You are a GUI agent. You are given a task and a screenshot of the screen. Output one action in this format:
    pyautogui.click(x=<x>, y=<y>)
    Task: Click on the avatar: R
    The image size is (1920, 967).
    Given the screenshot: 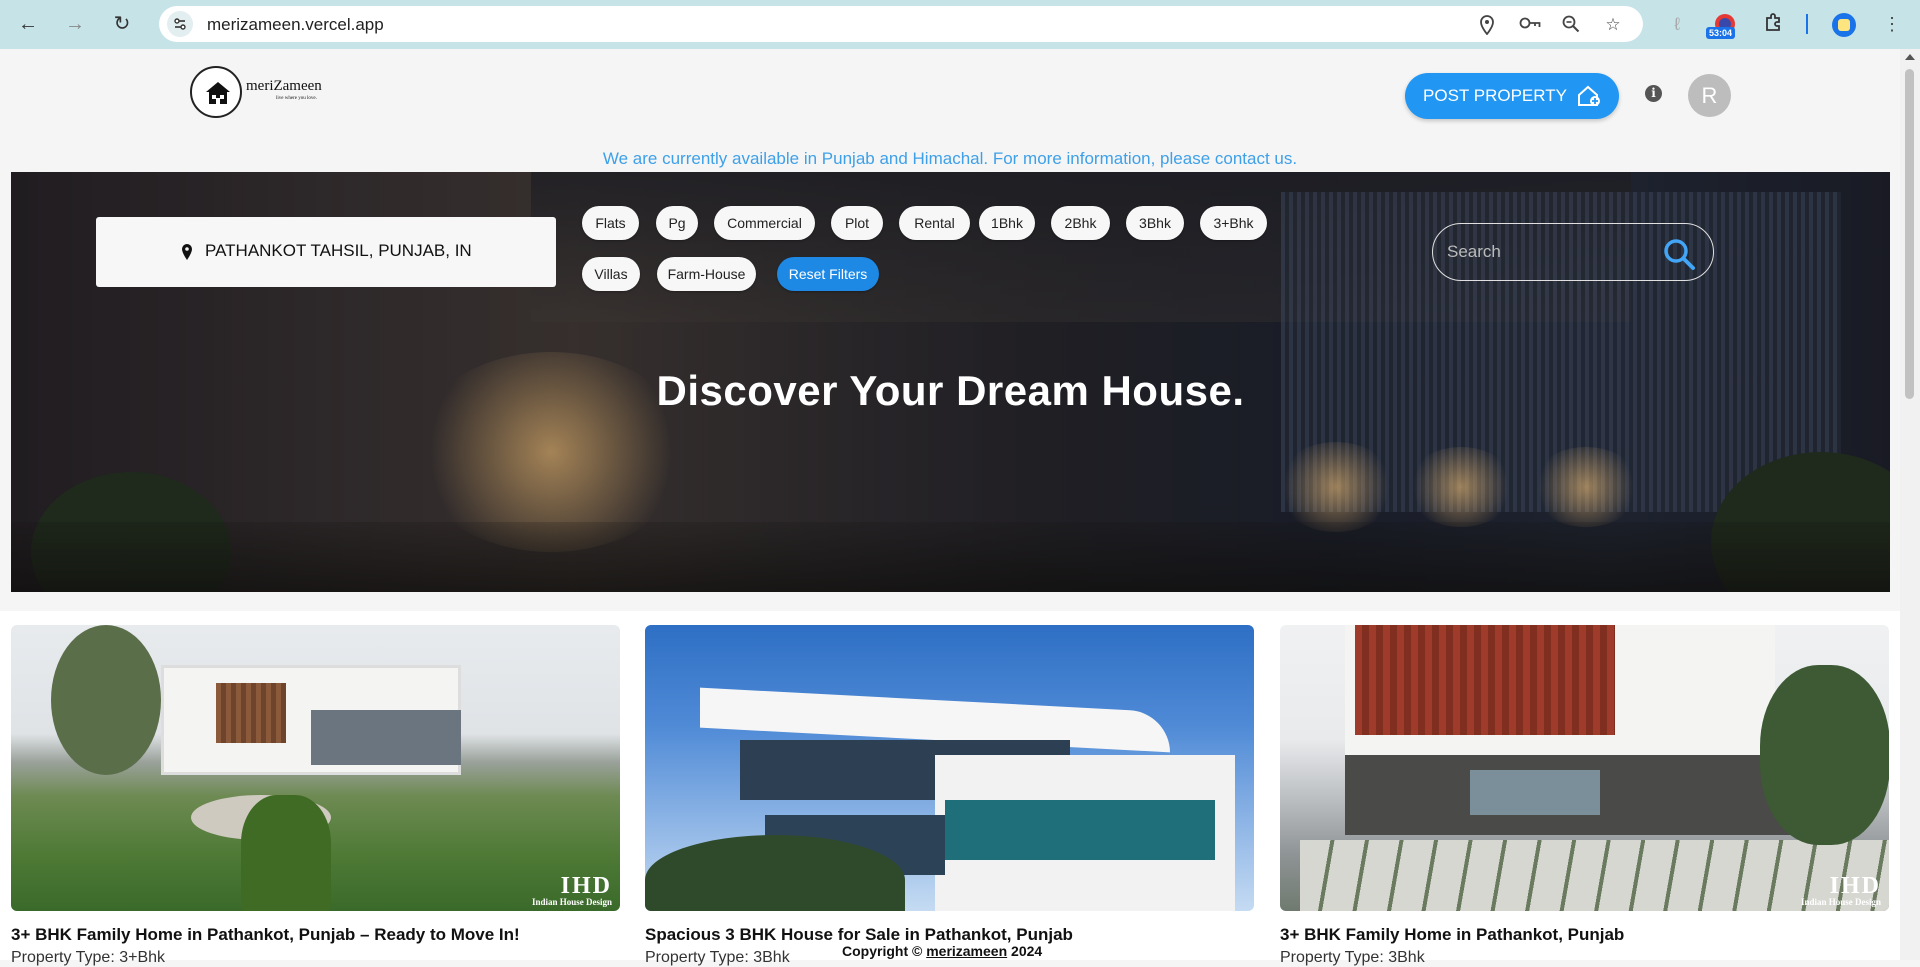 What is the action you would take?
    pyautogui.click(x=1709, y=95)
    